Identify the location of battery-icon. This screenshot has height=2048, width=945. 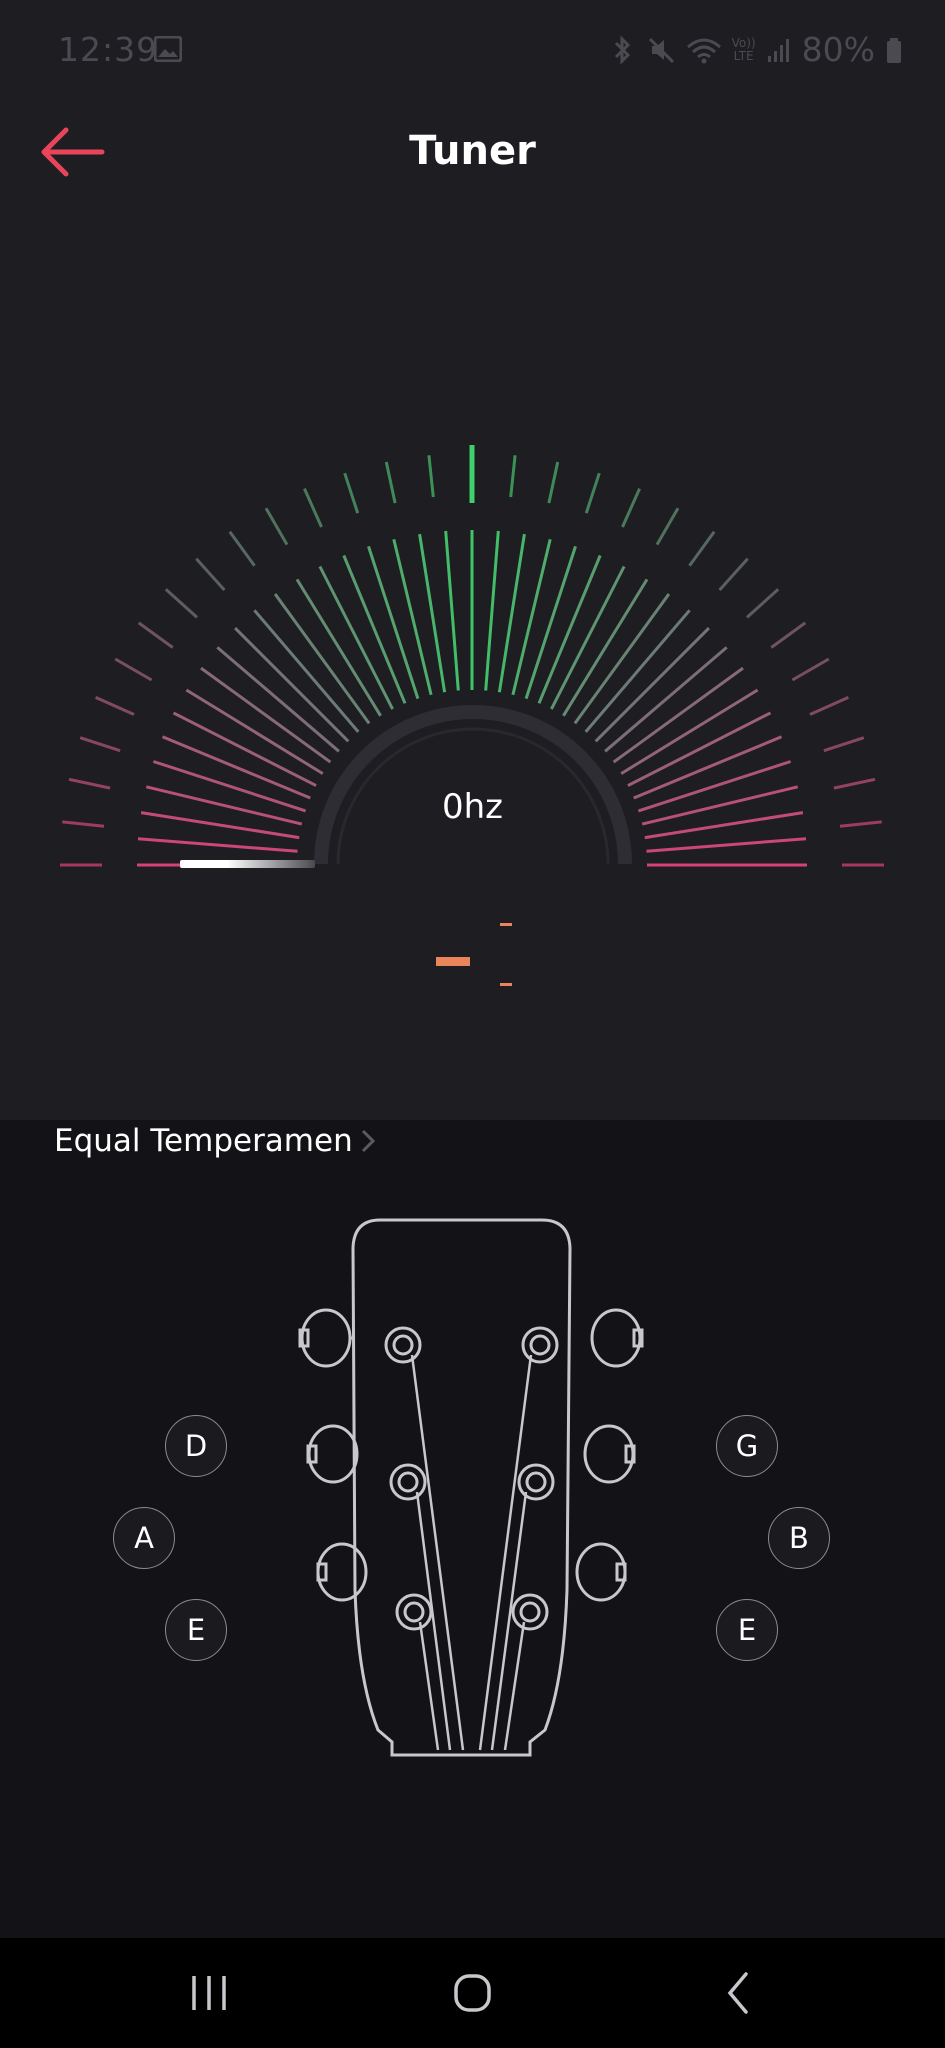
(894, 50).